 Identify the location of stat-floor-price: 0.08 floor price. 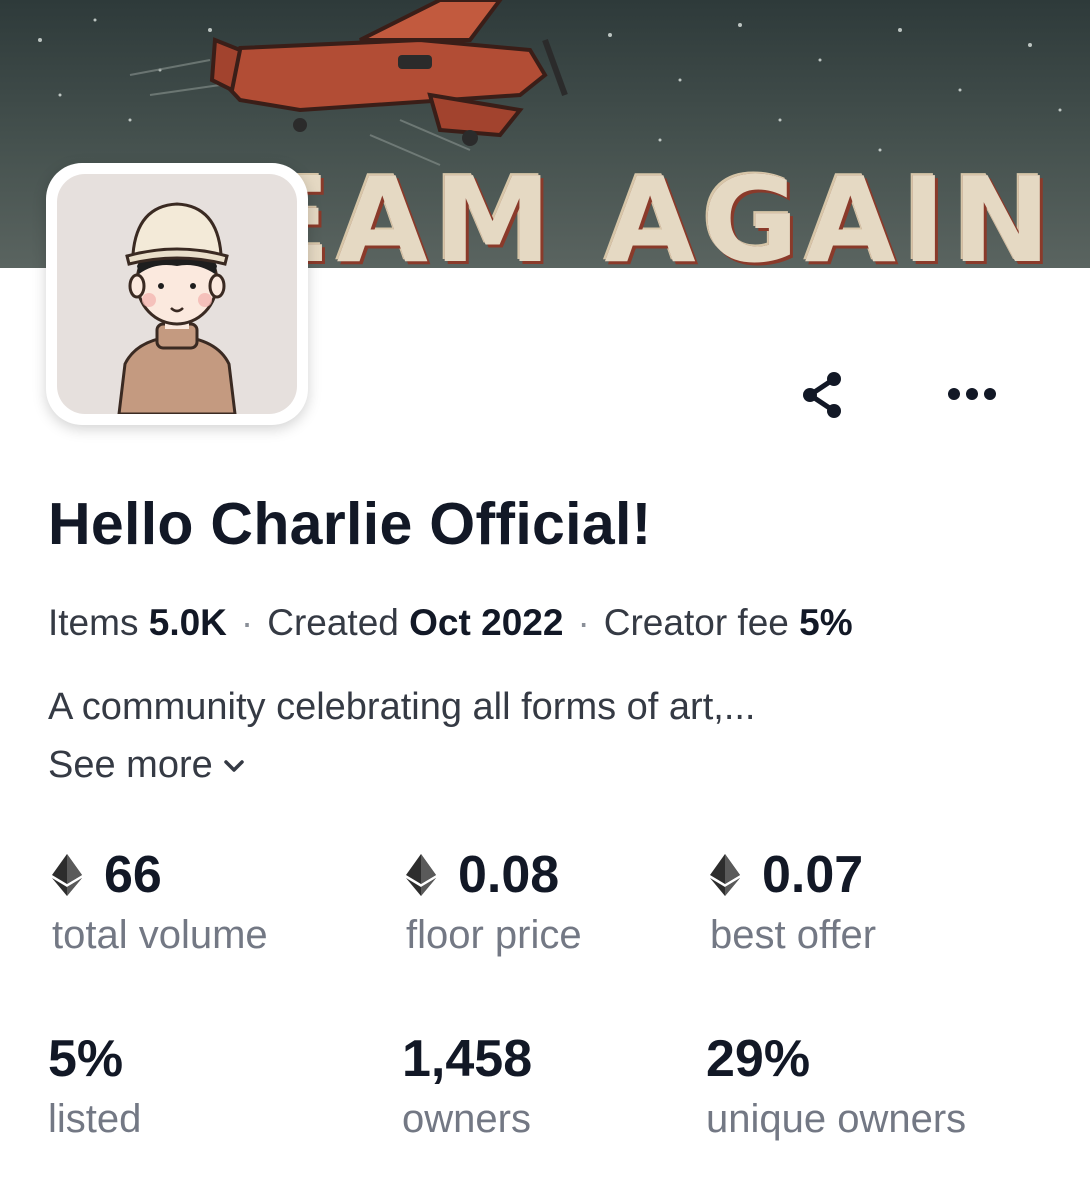
(494, 902).